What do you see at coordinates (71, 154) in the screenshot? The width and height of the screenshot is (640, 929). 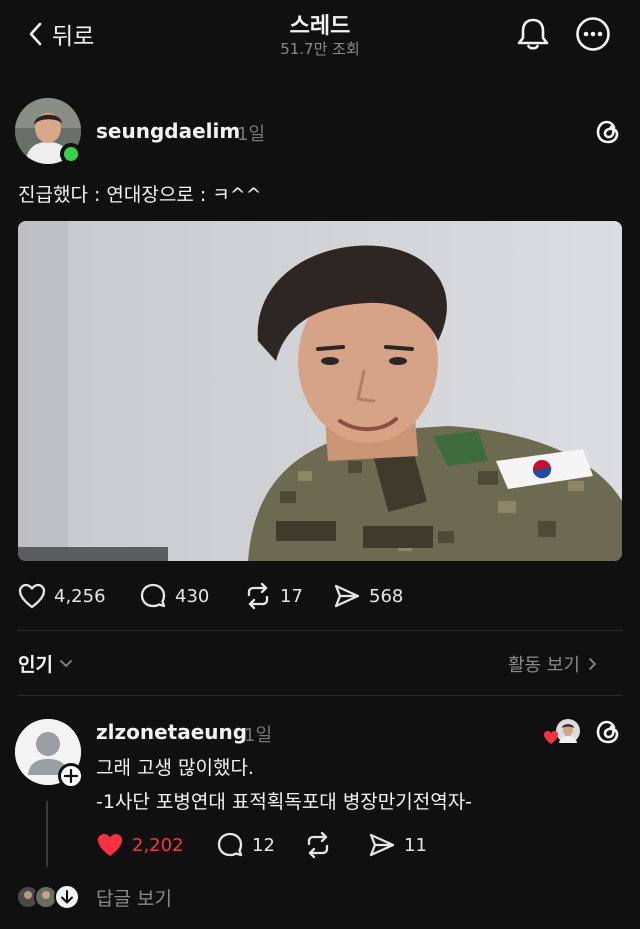 I see `online-status-dot` at bounding box center [71, 154].